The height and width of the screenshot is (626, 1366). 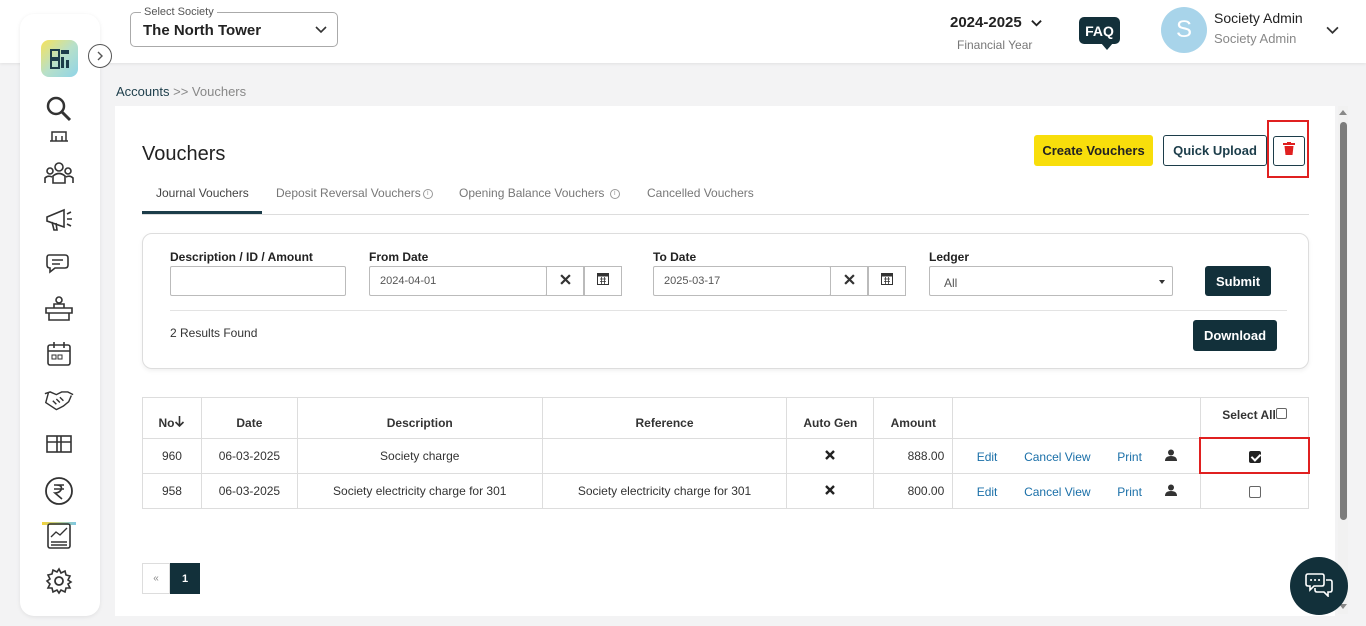 I want to click on tab-opening-balance-vouchers: Opening Balance Vouchers i, so click(x=539, y=193).